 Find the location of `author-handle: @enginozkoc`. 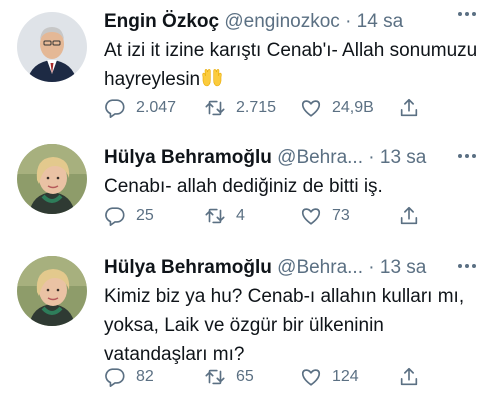

author-handle: @enginozkoc is located at coordinates (281, 21).